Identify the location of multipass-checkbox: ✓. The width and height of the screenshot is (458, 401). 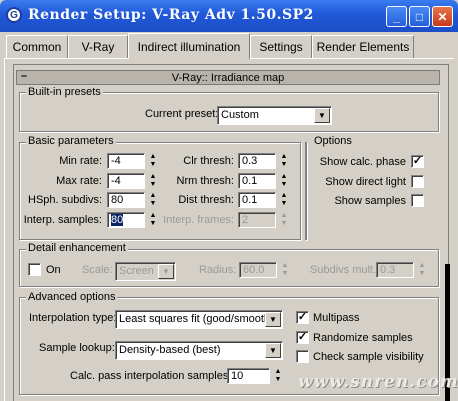
(302, 317).